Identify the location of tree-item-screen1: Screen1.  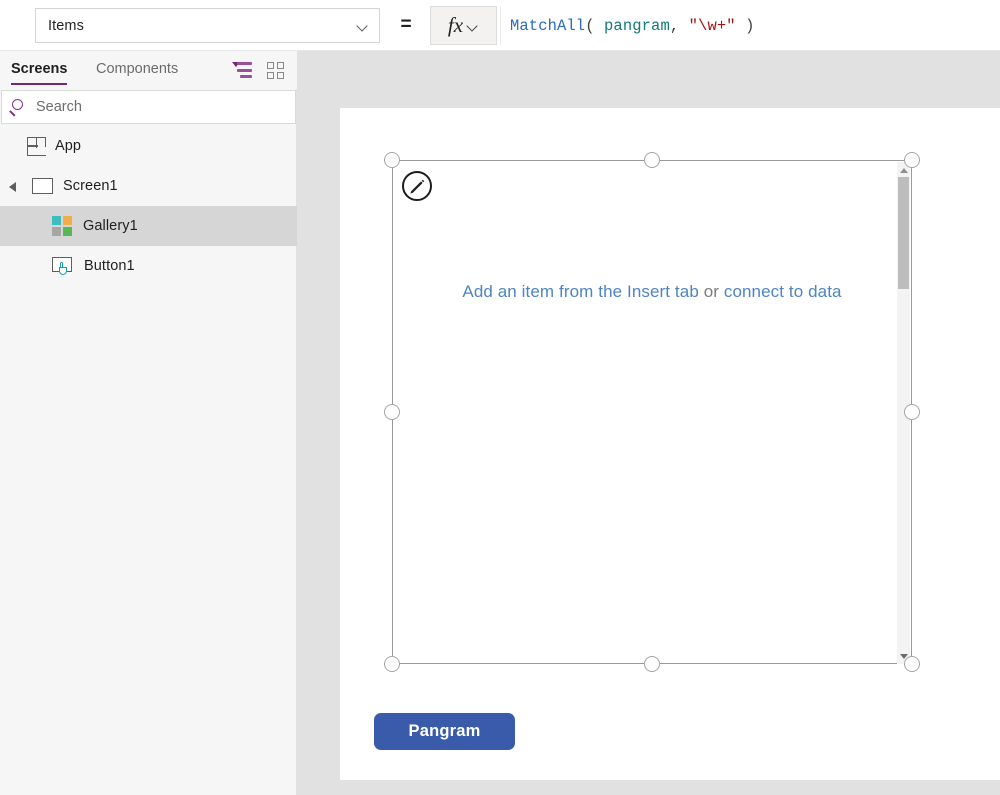
(148, 186).